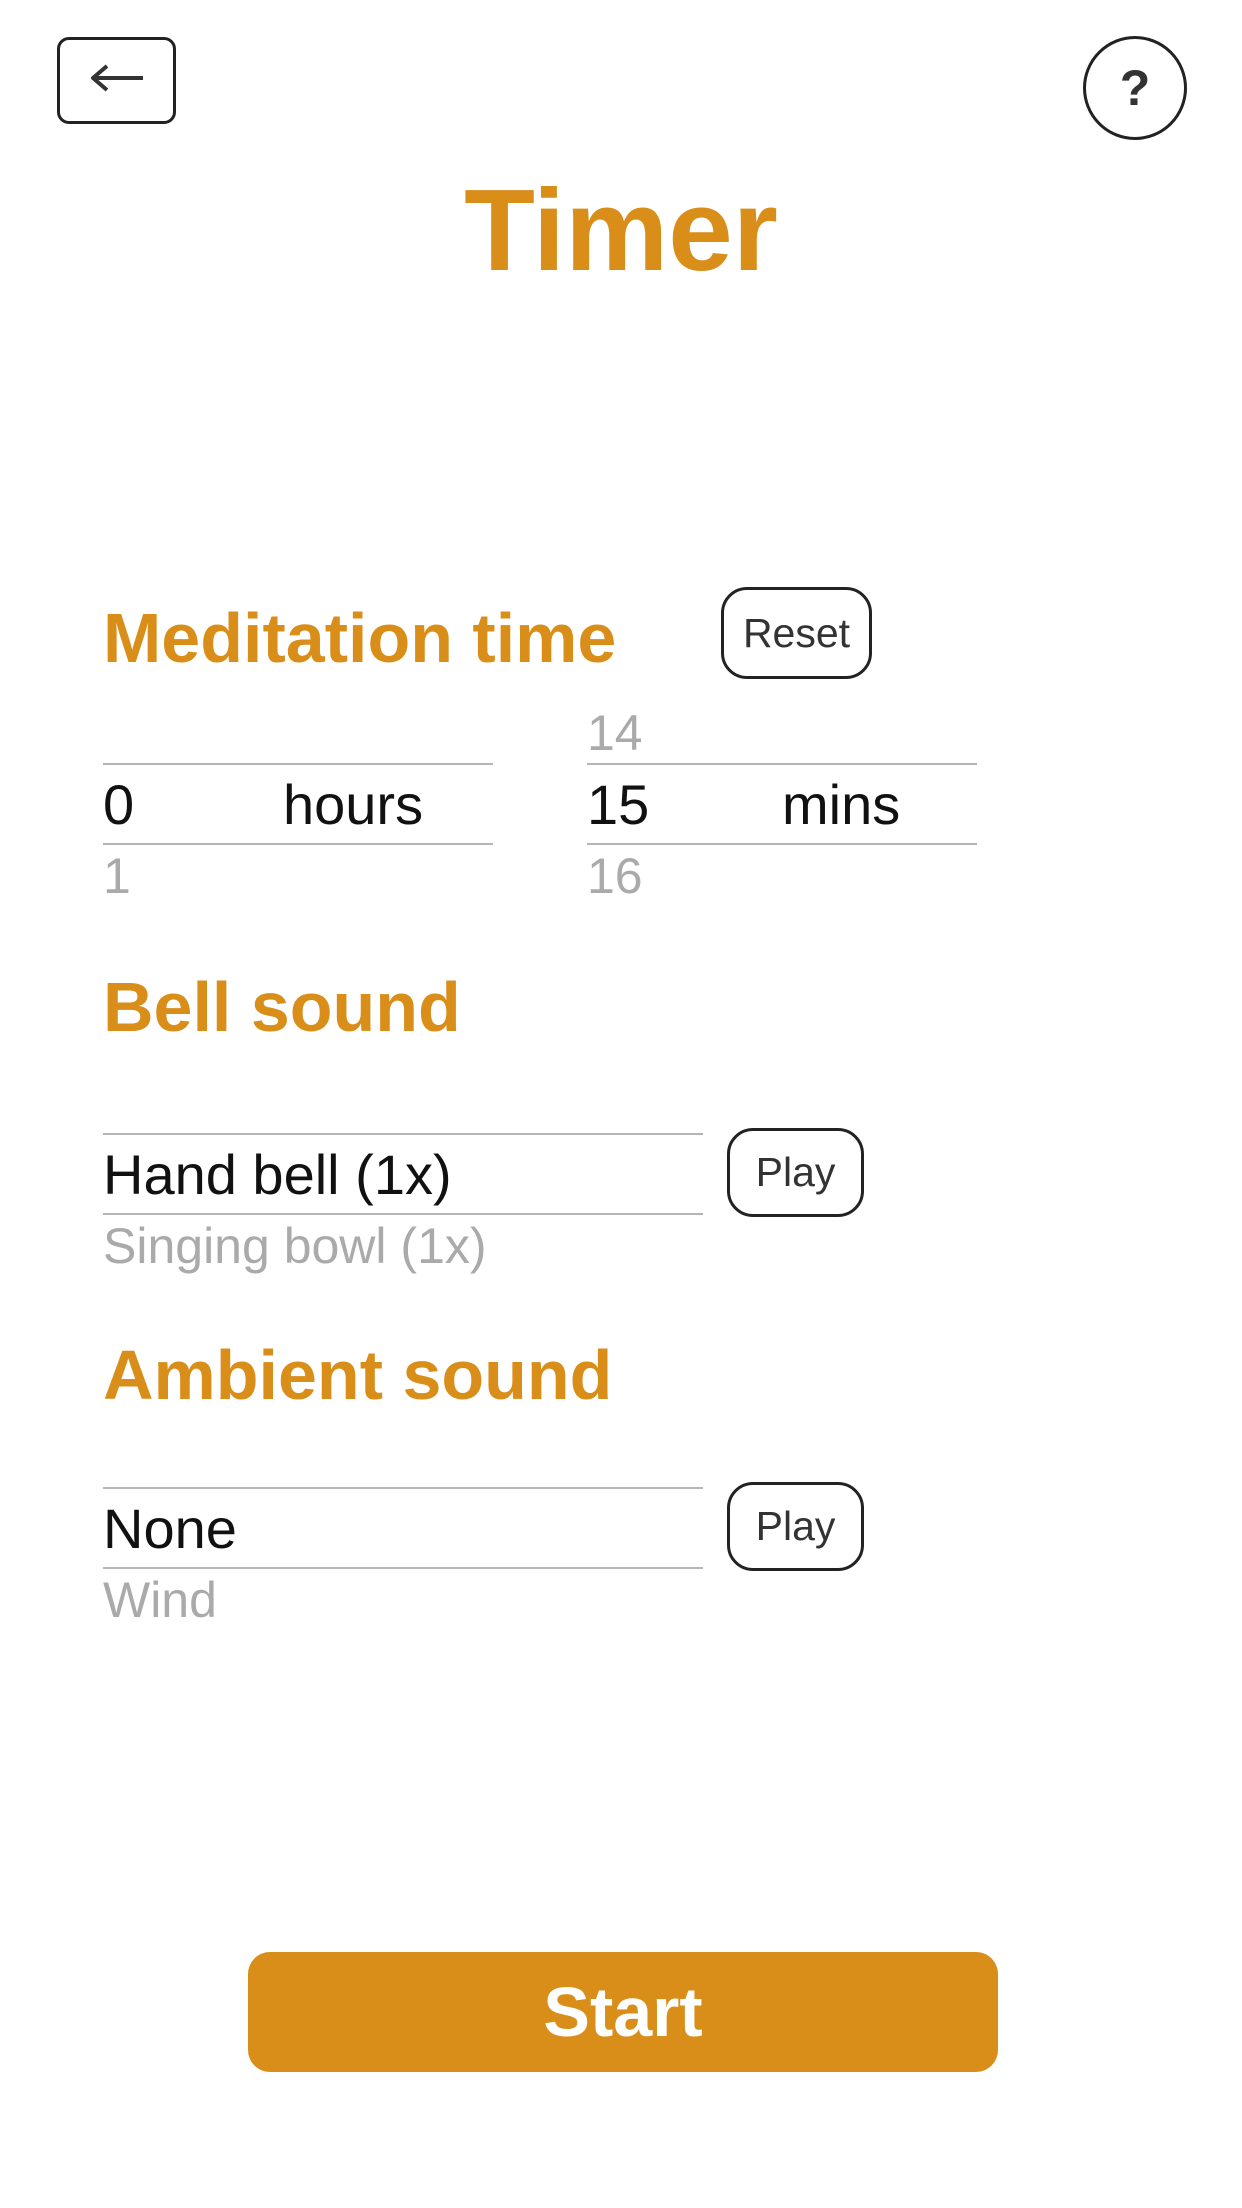 This screenshot has height=2208, width=1242. I want to click on ambient-sound-picker: None Wind, so click(403, 1564).